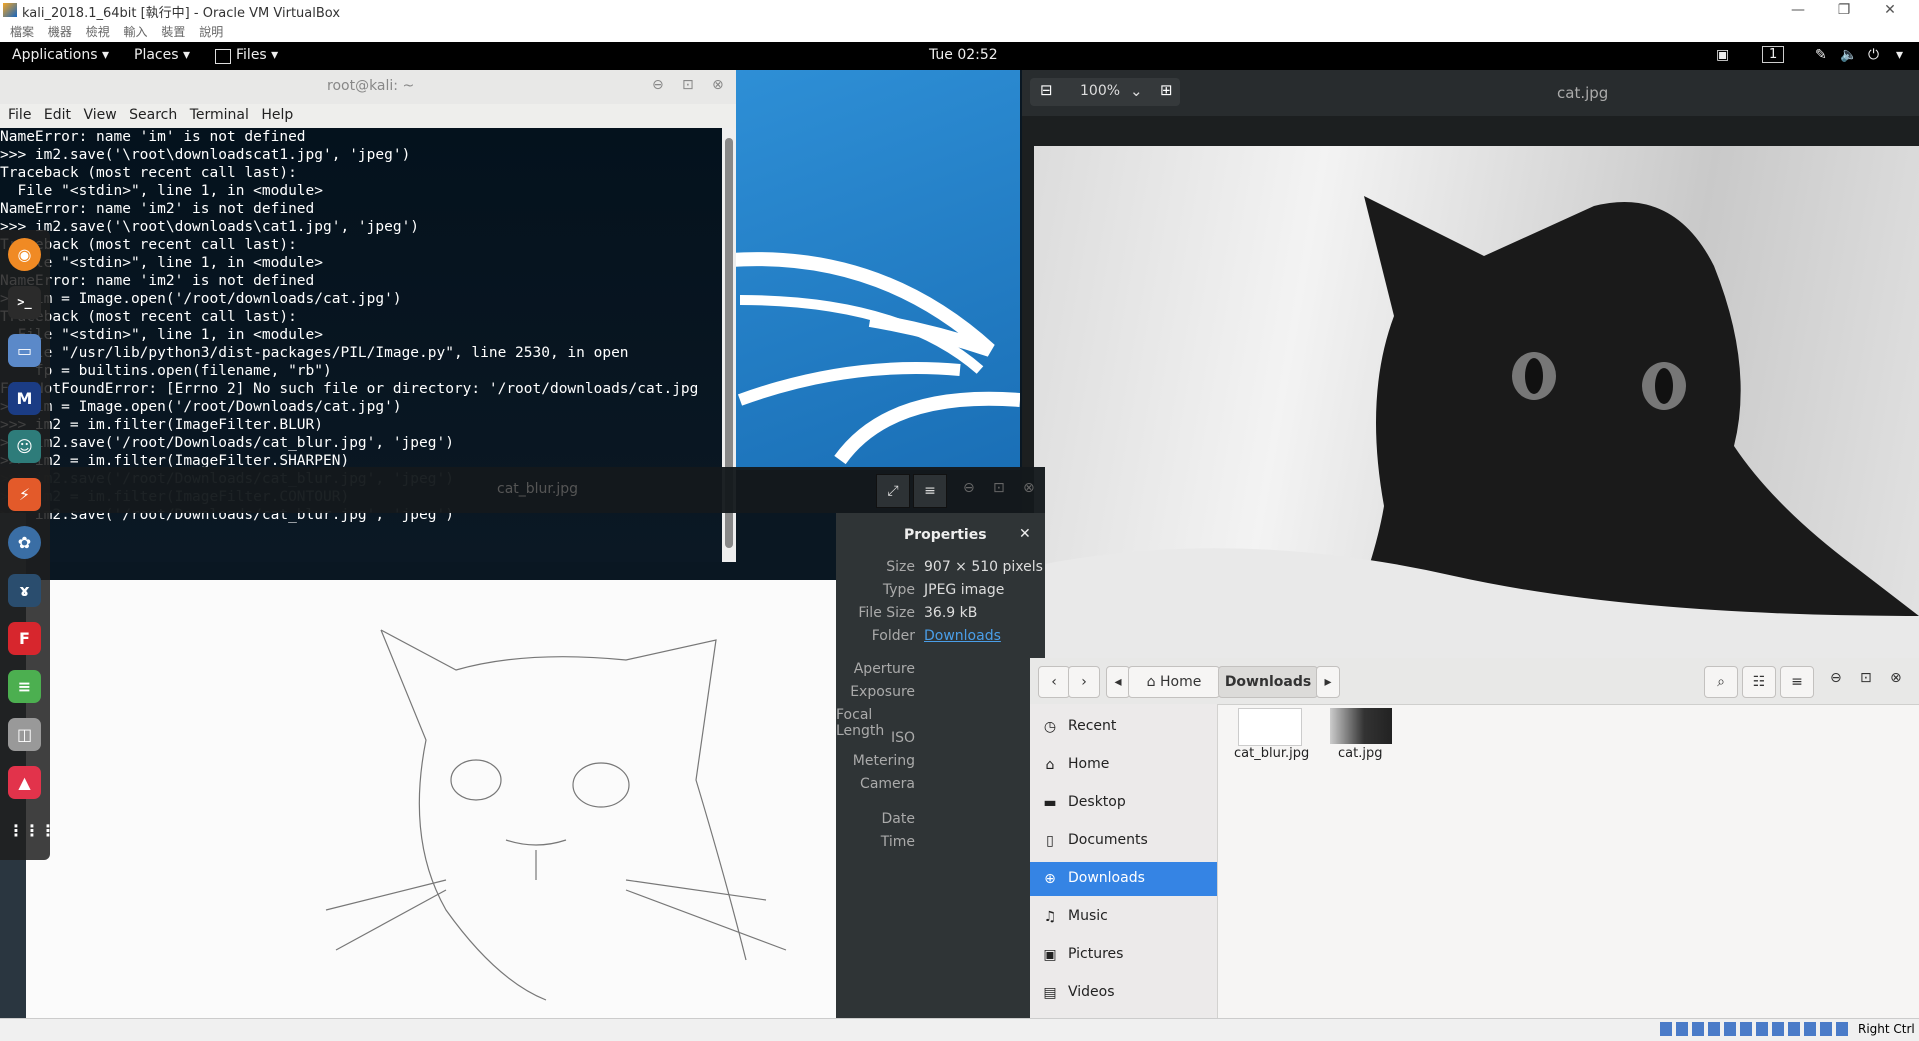 This screenshot has width=1919, height=1041. What do you see at coordinates (1054, 682) in the screenshot?
I see `back-button: ‹` at bounding box center [1054, 682].